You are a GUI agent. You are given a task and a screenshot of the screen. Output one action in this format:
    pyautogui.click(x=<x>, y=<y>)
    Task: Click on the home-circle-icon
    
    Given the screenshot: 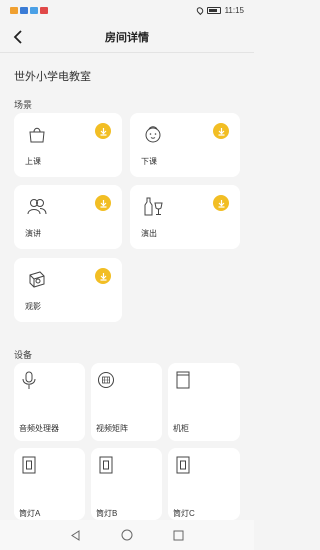 What is the action you would take?
    pyautogui.click(x=127, y=535)
    